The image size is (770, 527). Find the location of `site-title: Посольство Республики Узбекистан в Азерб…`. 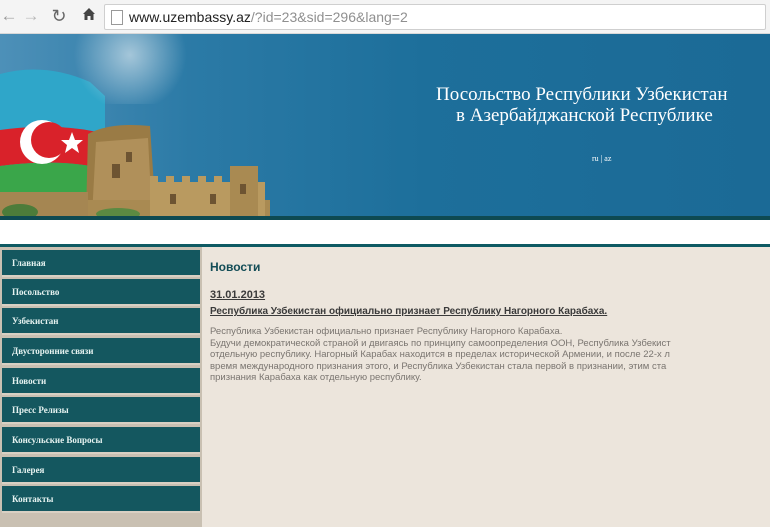

site-title: Посольство Республики Узбекистан в Азерб… is located at coordinates (603, 105).